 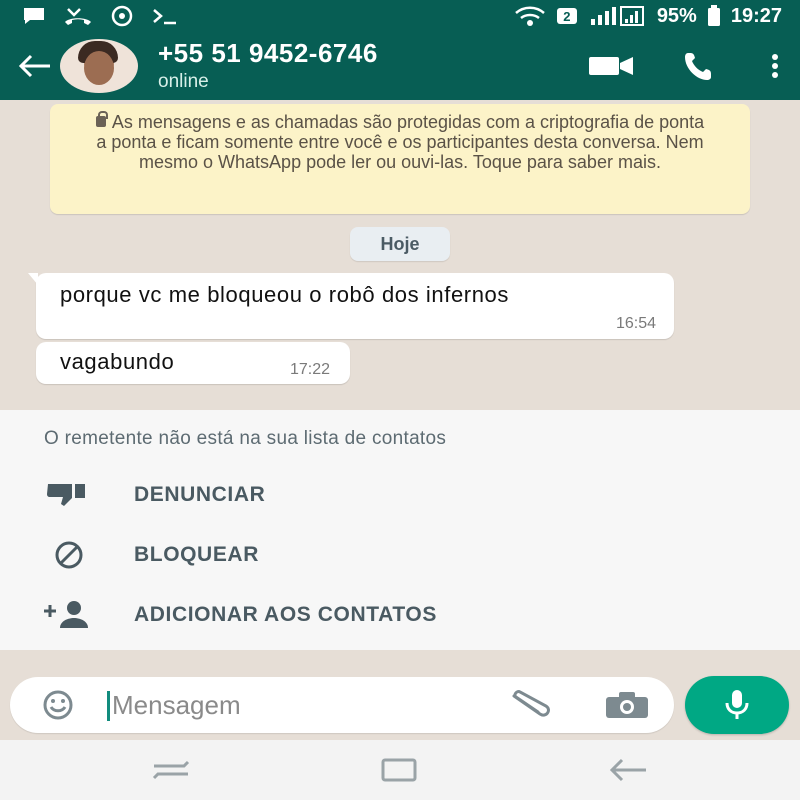 I want to click on composer-area, so click(x=400, y=695).